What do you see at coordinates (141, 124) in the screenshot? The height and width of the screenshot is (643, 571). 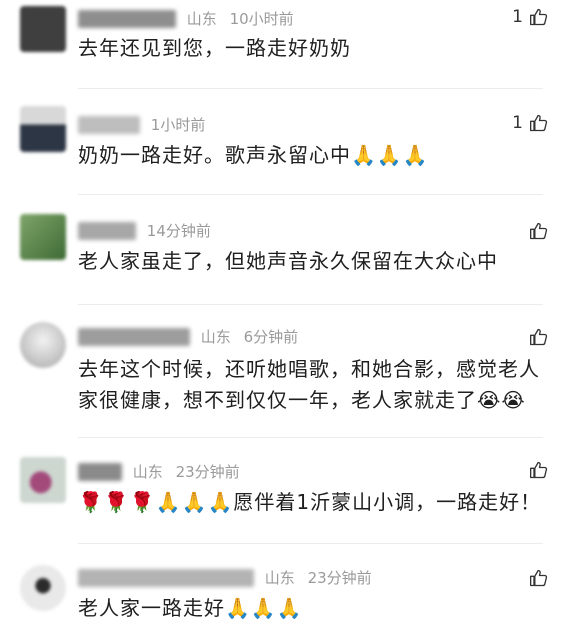 I see `comment-meta: 1小时前` at bounding box center [141, 124].